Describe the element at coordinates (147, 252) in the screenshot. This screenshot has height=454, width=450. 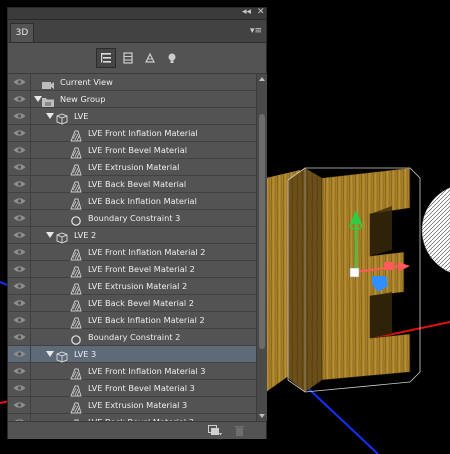
I see `layer-label: LVE Front Inflation Material 2` at that location.